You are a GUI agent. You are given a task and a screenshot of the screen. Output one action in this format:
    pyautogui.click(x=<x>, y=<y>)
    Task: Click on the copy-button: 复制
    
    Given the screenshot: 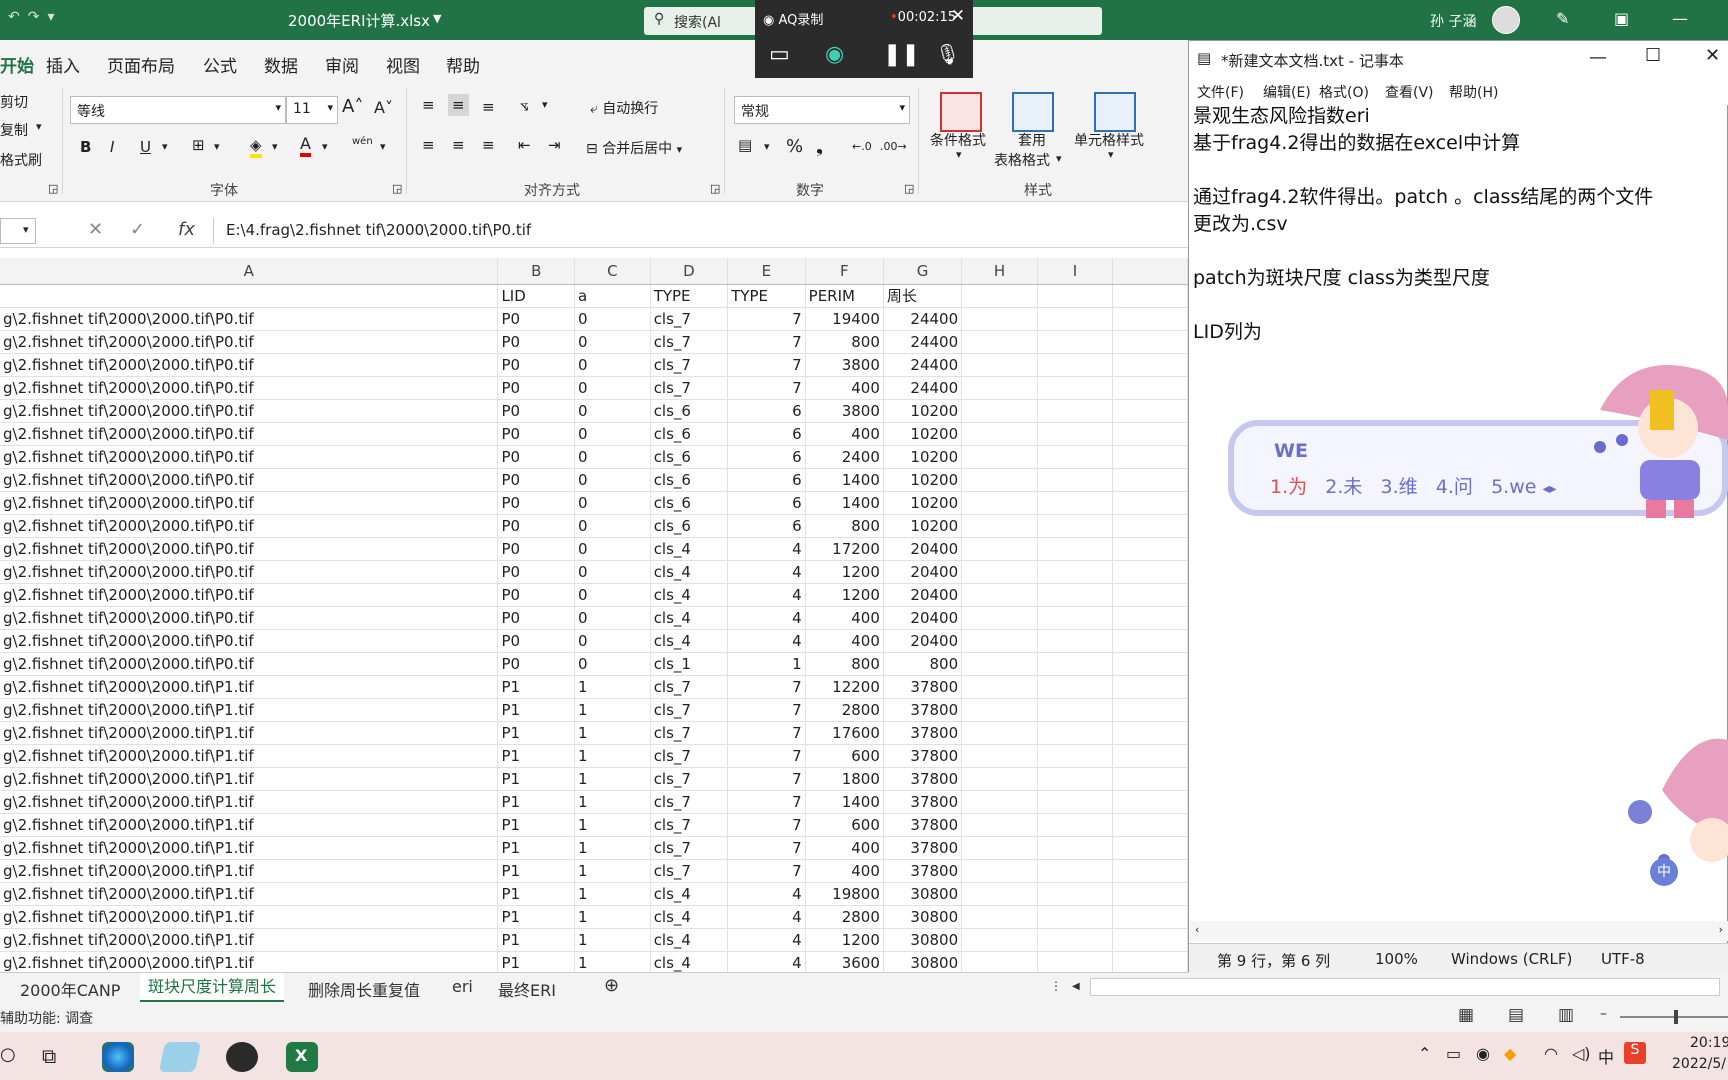 What is the action you would take?
    pyautogui.click(x=14, y=130)
    